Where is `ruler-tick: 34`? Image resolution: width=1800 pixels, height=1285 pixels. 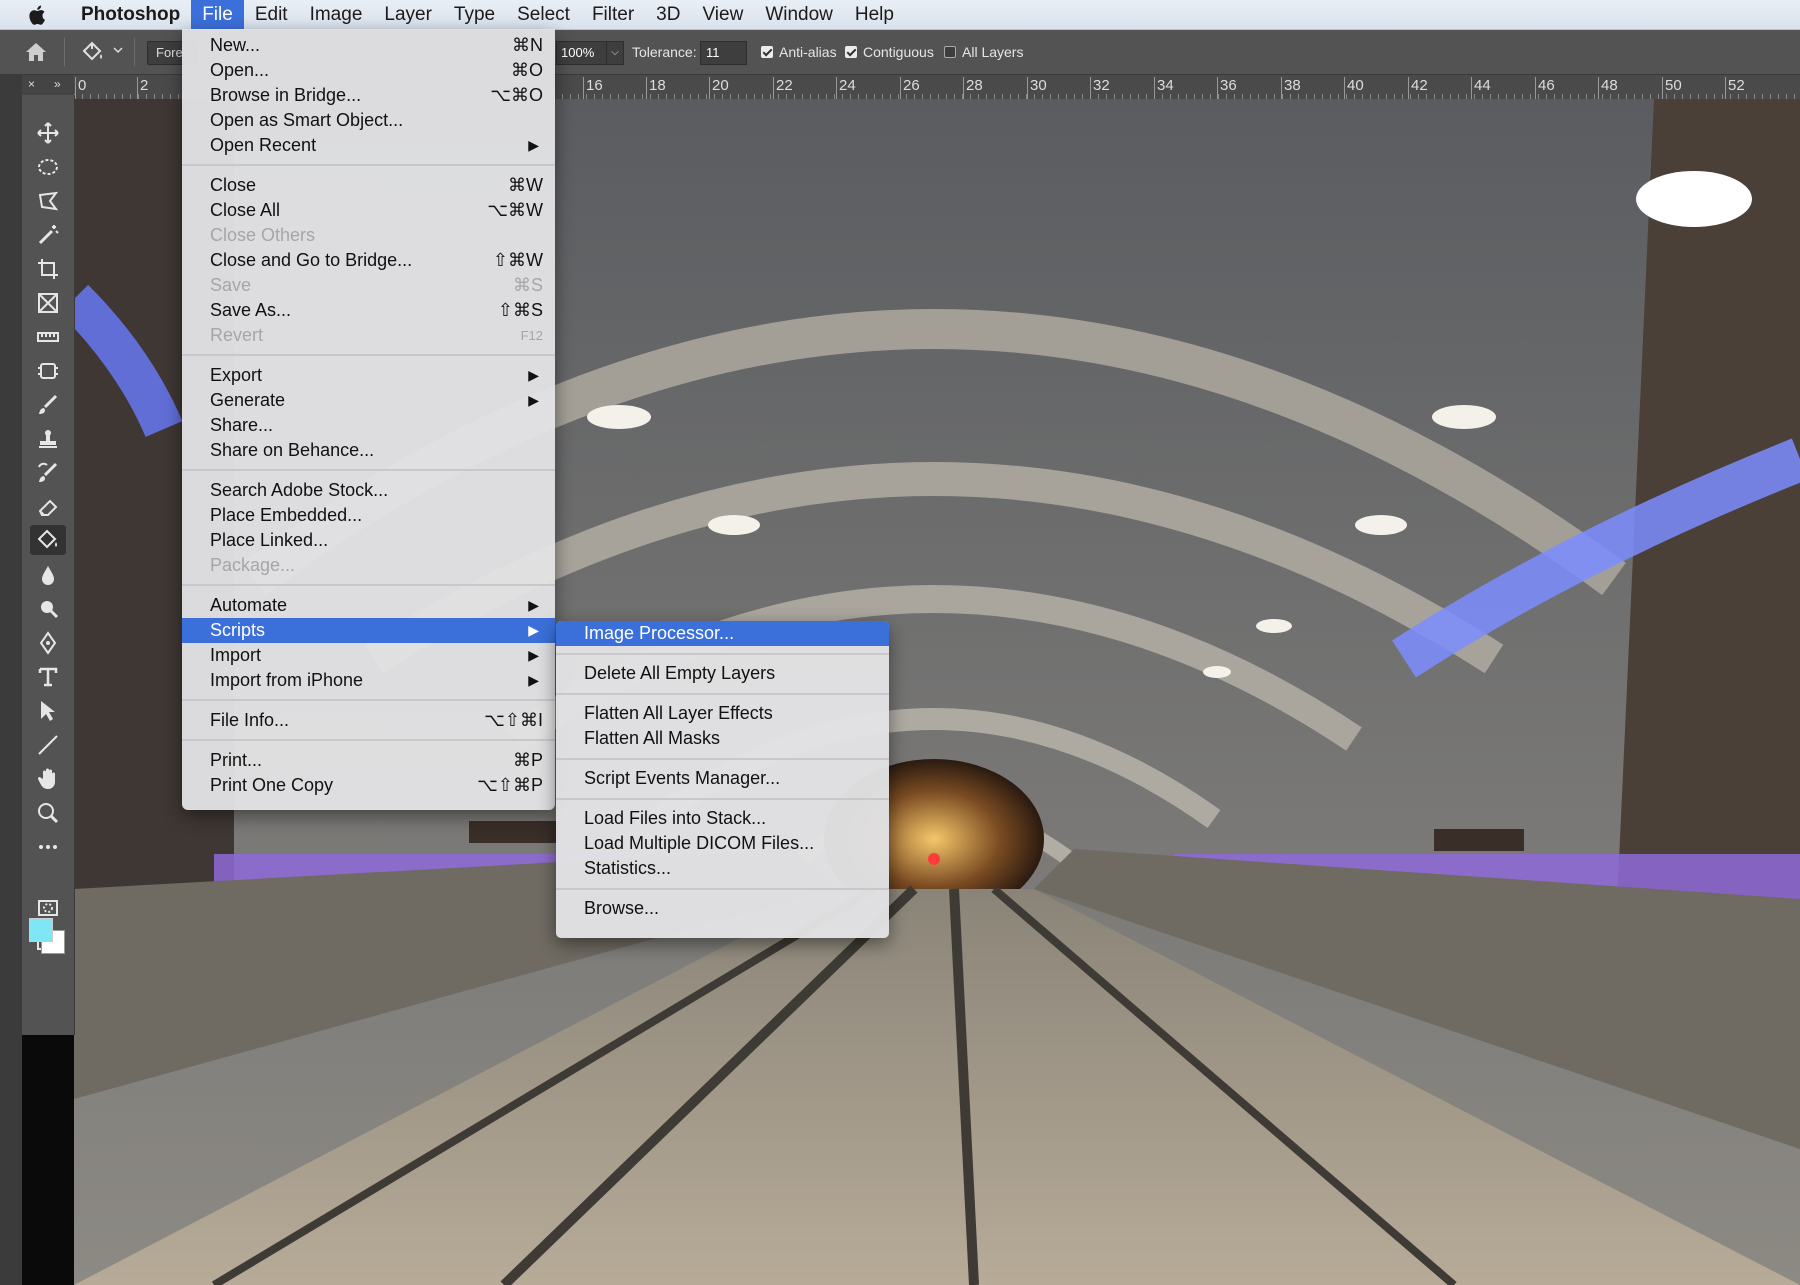
ruler-tick: 34 is located at coordinates (1164, 88).